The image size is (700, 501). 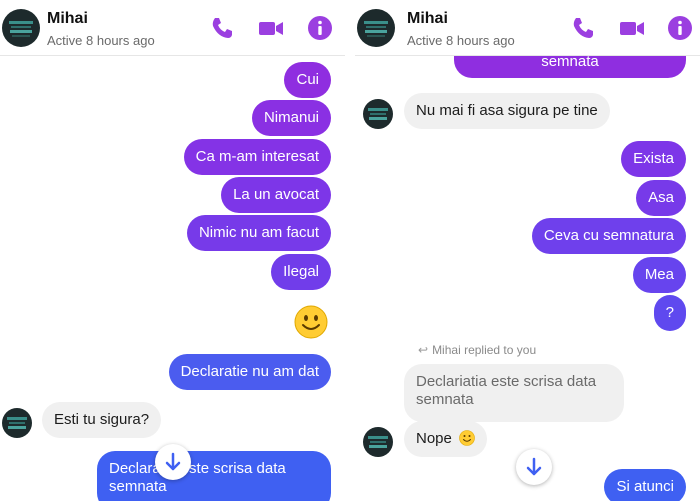 What do you see at coordinates (507, 111) in the screenshot?
I see `message-bubble-received: Nu mai fi asa sigura pe tine` at bounding box center [507, 111].